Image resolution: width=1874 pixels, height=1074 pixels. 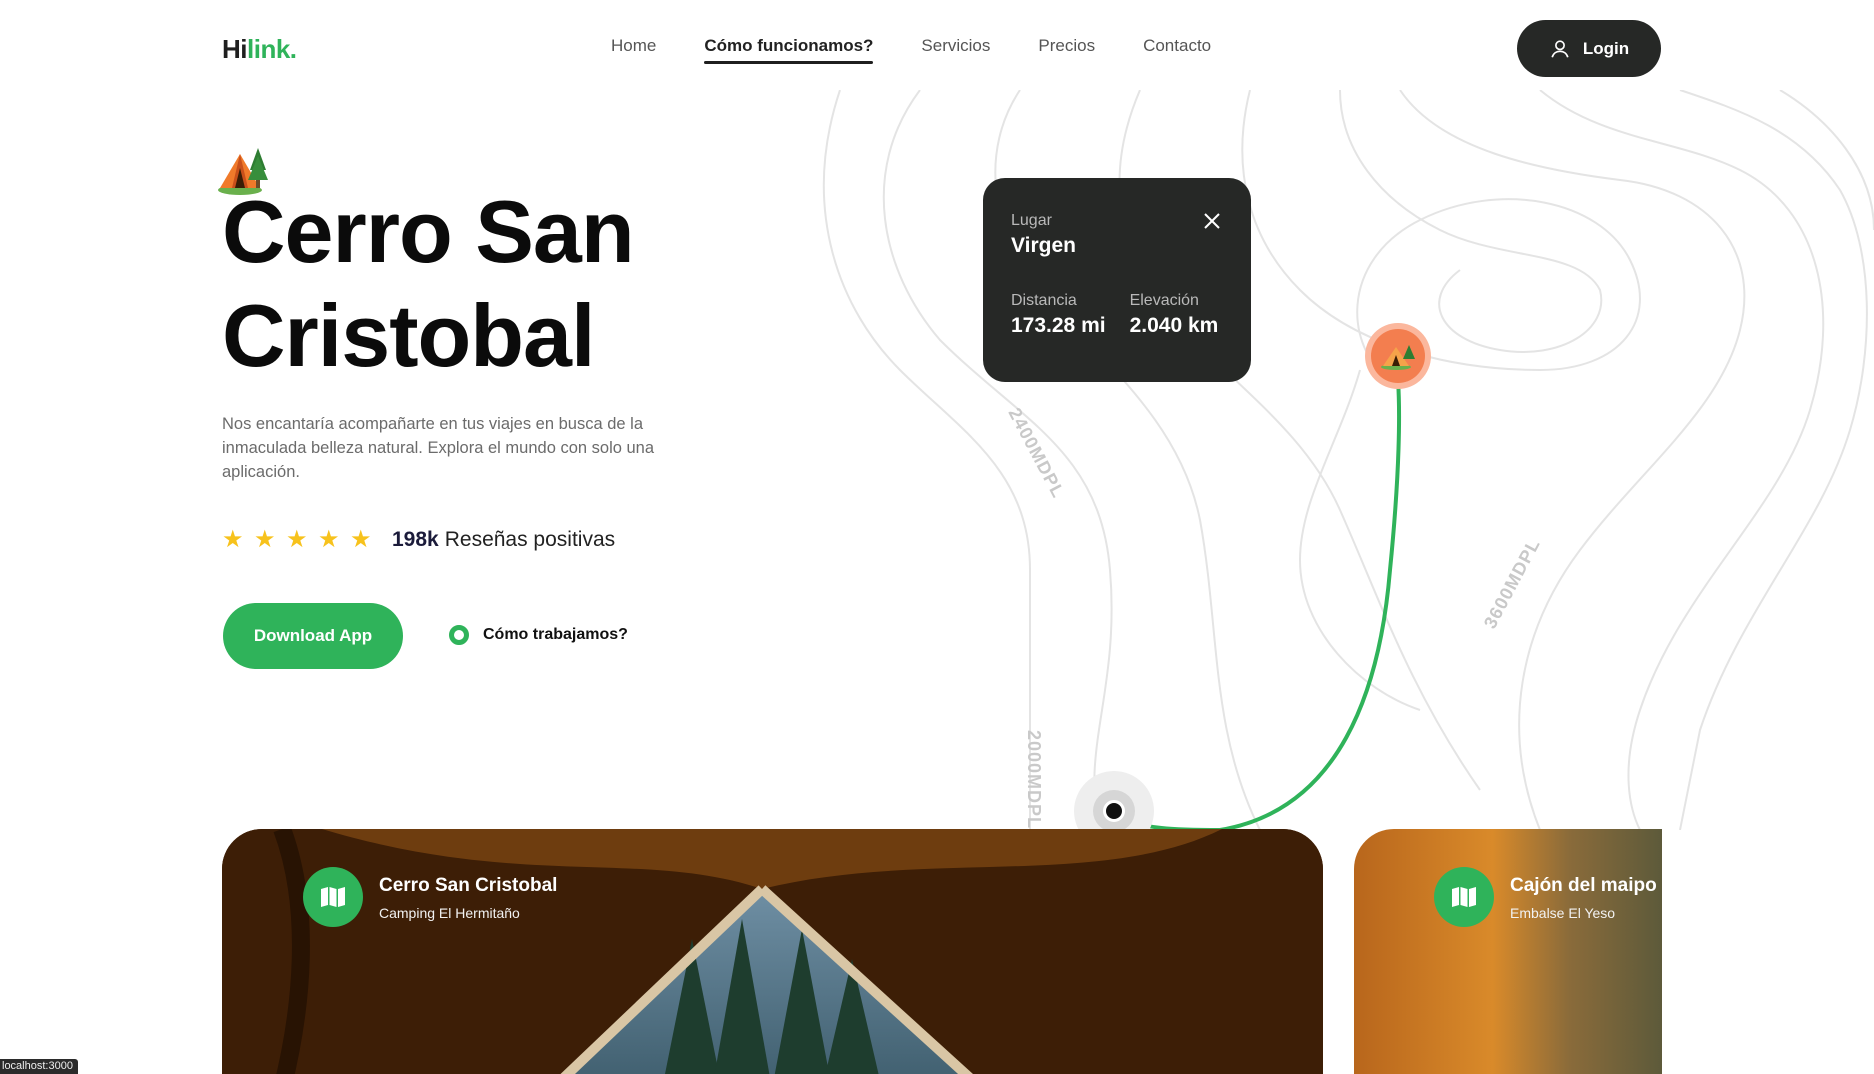 What do you see at coordinates (1177, 50) in the screenshot?
I see `nav-contacto: Contacto` at bounding box center [1177, 50].